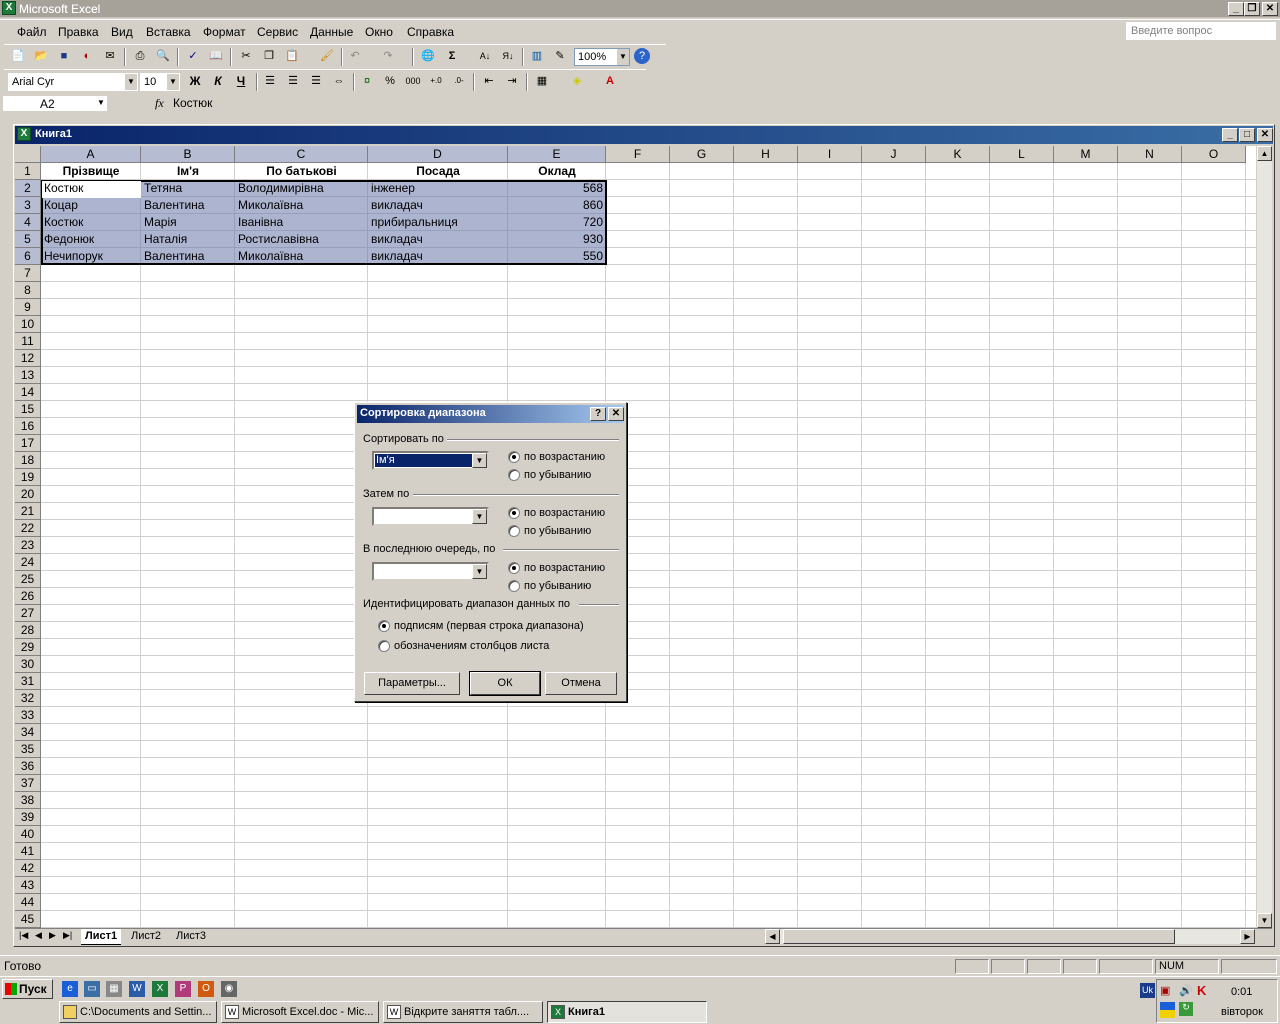  I want to click on research-icon: 📖, so click(216, 56).